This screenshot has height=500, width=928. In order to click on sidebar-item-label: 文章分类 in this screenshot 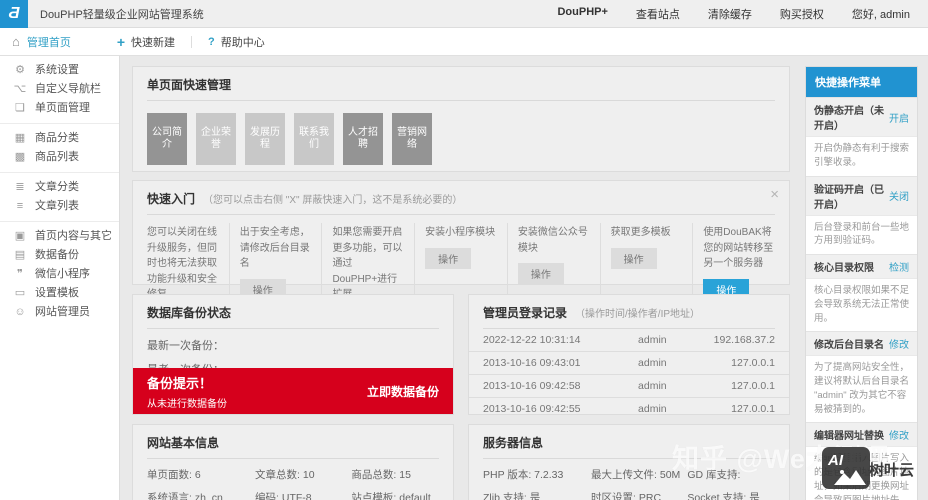, I will do `click(57, 187)`.